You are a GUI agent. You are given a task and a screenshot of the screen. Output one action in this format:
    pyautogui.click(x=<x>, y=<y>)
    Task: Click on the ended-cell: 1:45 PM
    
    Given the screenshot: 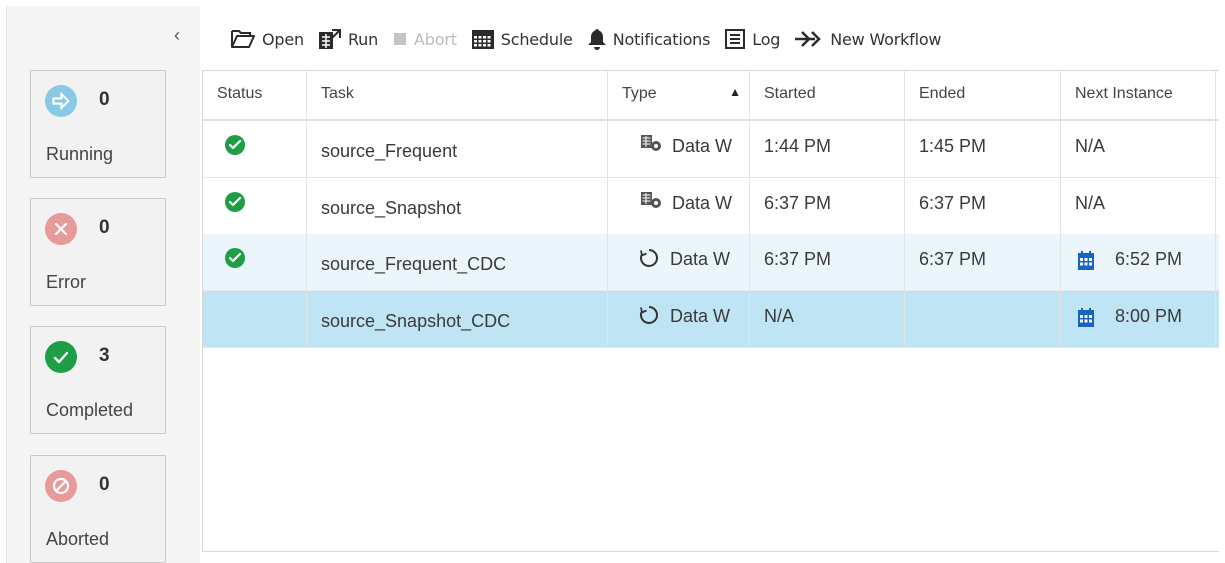 What is the action you would take?
    pyautogui.click(x=983, y=149)
    